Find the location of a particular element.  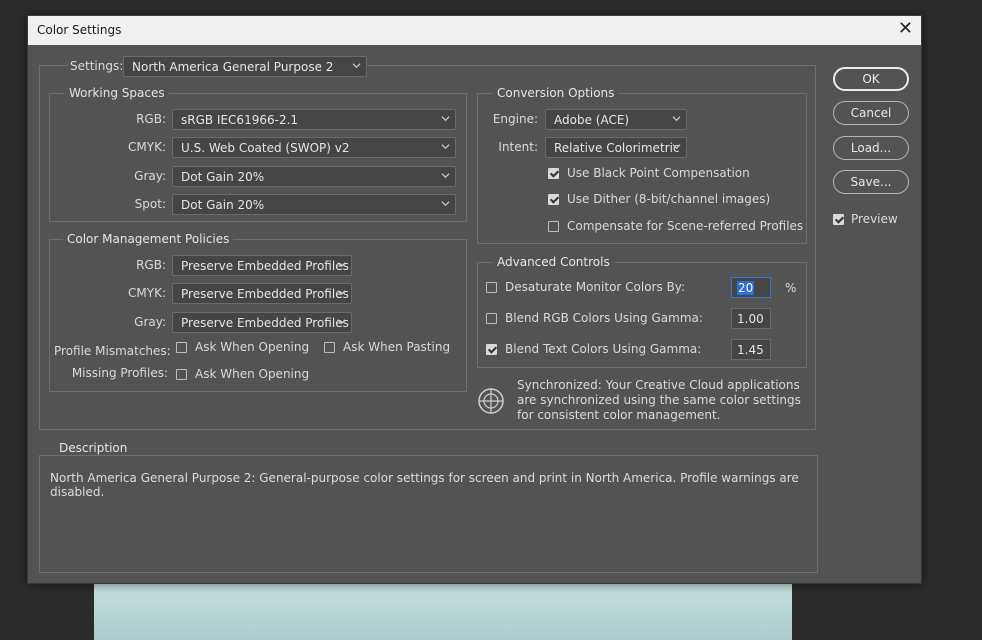

ask-when-pasting-checkbox is located at coordinates (329, 347).